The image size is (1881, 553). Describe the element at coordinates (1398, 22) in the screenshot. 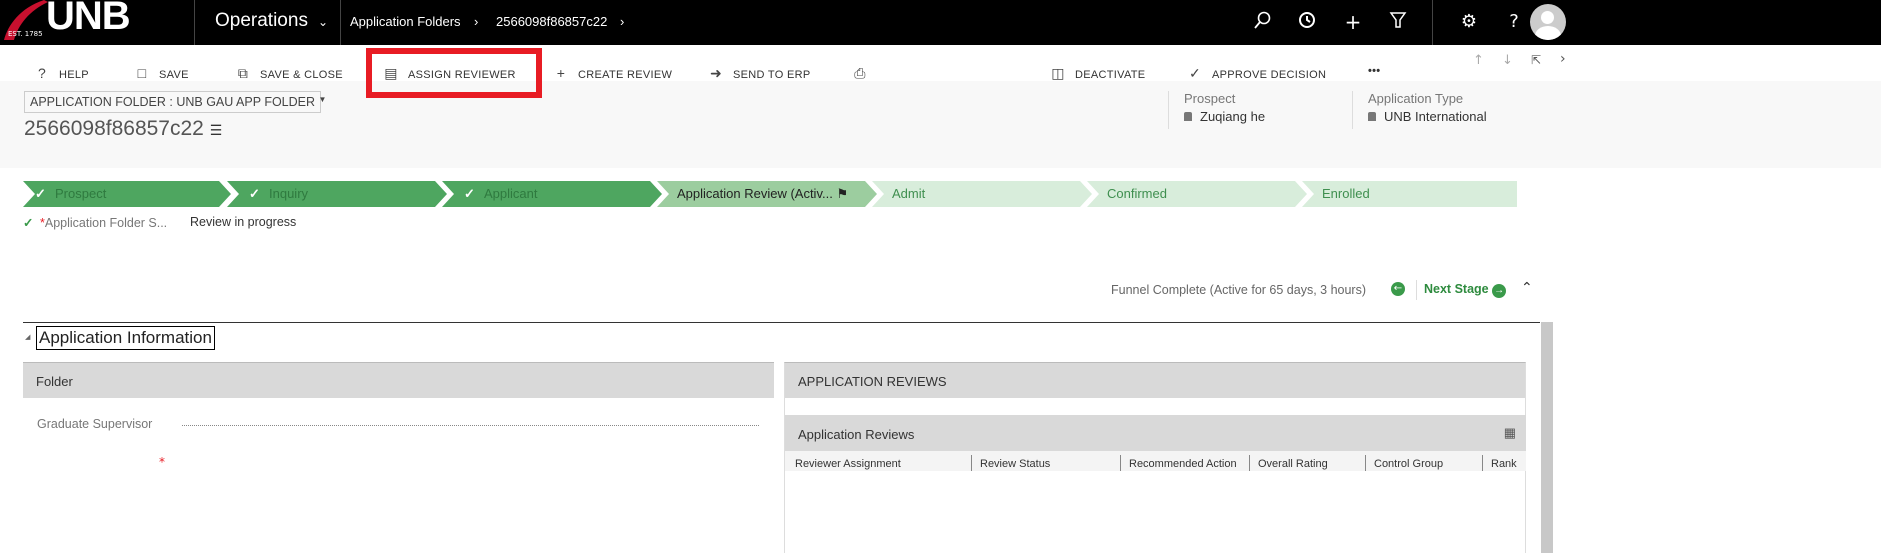

I see `filter-icon` at that location.